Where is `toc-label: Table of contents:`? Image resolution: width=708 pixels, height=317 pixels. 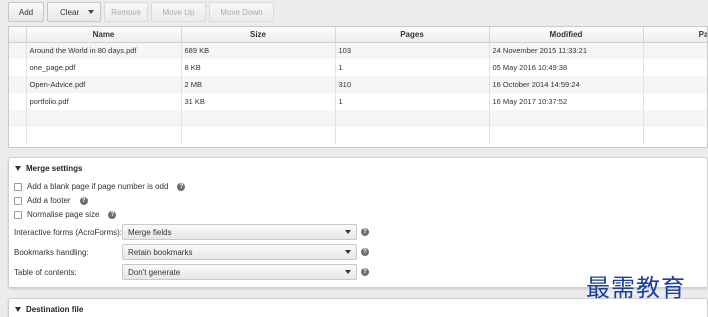
toc-label: Table of contents: is located at coordinates (45, 272).